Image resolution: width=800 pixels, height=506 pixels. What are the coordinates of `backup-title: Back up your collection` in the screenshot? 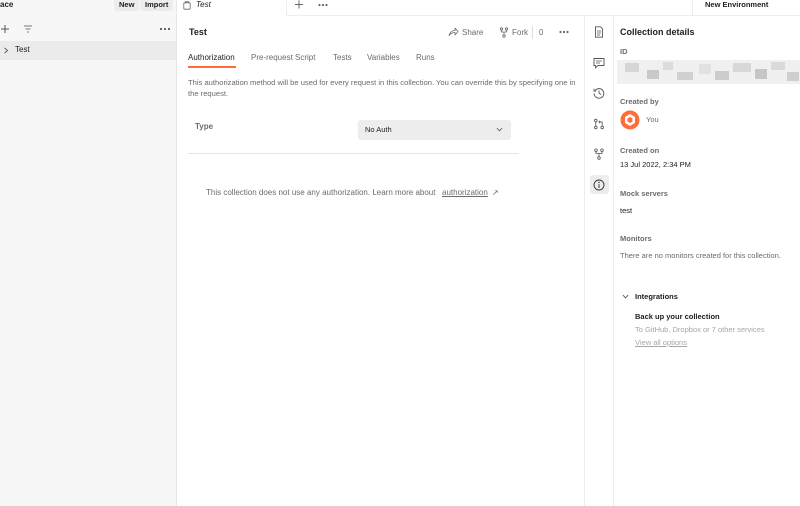 It's located at (677, 316).